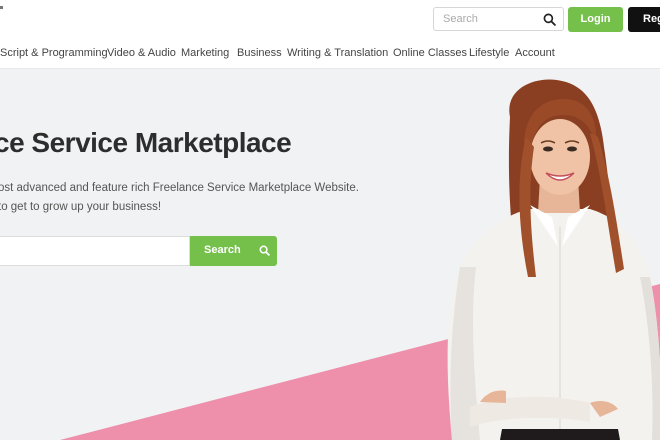 The width and height of the screenshot is (660, 440). What do you see at coordinates (259, 53) in the screenshot?
I see `nav-item-business: Business` at bounding box center [259, 53].